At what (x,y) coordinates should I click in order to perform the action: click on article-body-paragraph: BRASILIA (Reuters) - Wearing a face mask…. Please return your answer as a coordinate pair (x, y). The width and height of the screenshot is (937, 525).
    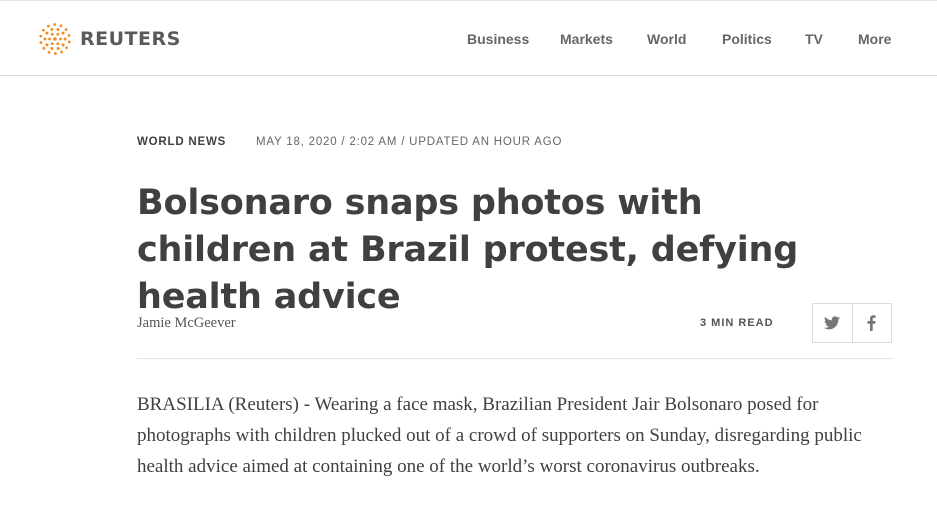
    Looking at the image, I should click on (499, 435).